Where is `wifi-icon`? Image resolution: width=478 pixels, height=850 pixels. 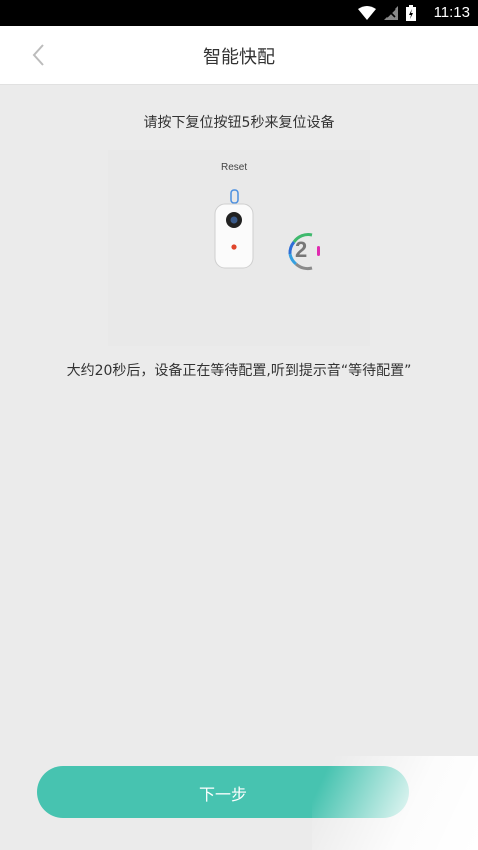 wifi-icon is located at coordinates (367, 13).